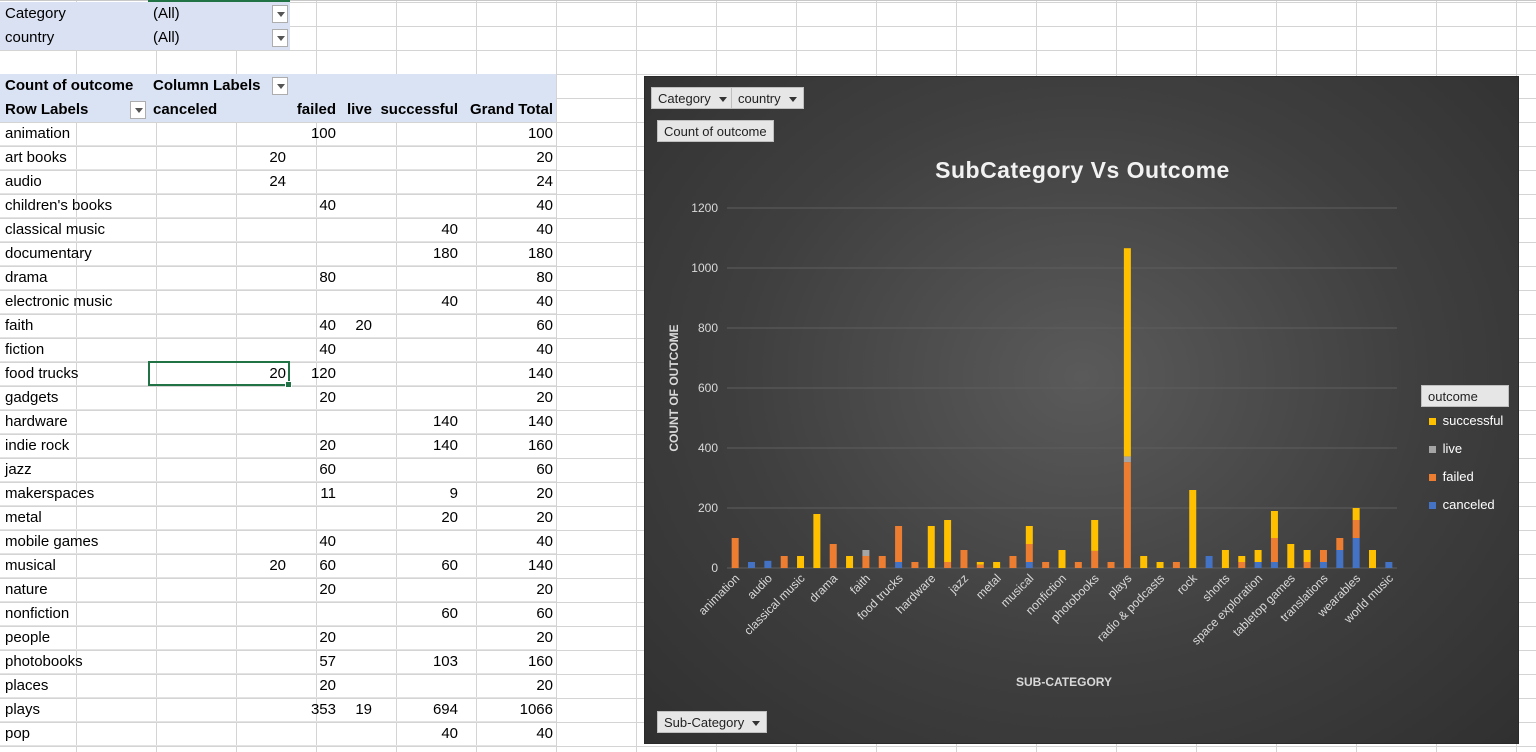  Describe the element at coordinates (280, 86) in the screenshot. I see `column-labels-filter-dropdown` at that location.